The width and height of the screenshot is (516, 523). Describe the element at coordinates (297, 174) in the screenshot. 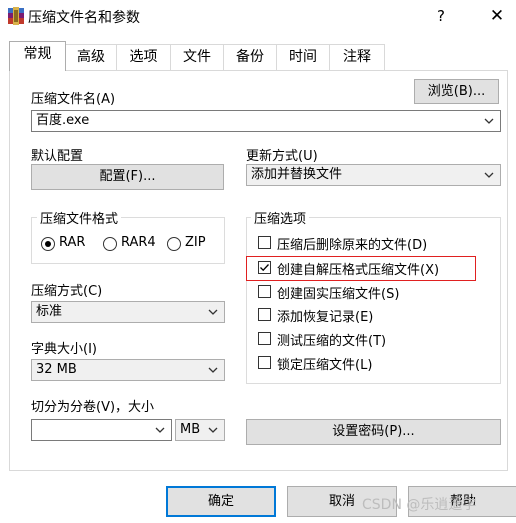

I see `update-mode-value: 添加并替换文件` at that location.